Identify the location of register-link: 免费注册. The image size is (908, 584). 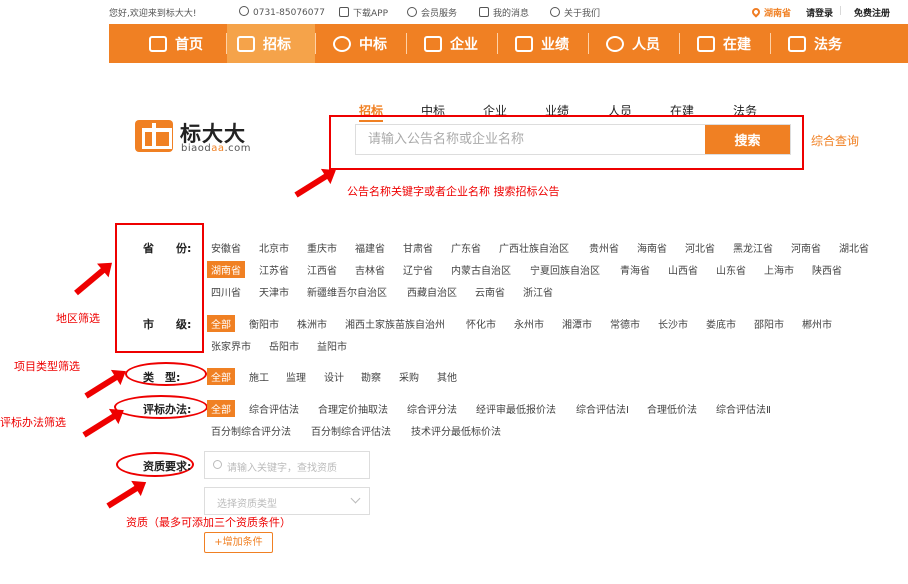
(872, 12).